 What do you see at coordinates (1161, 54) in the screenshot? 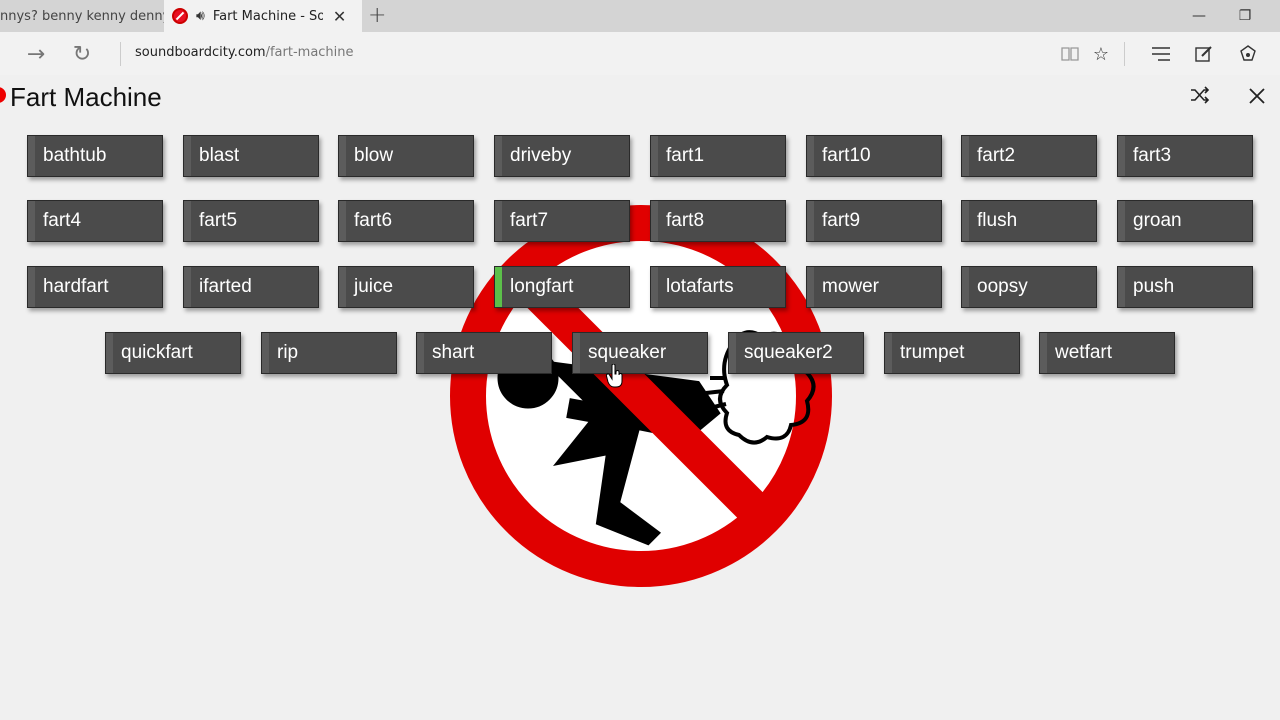
I see `hub-icon` at bounding box center [1161, 54].